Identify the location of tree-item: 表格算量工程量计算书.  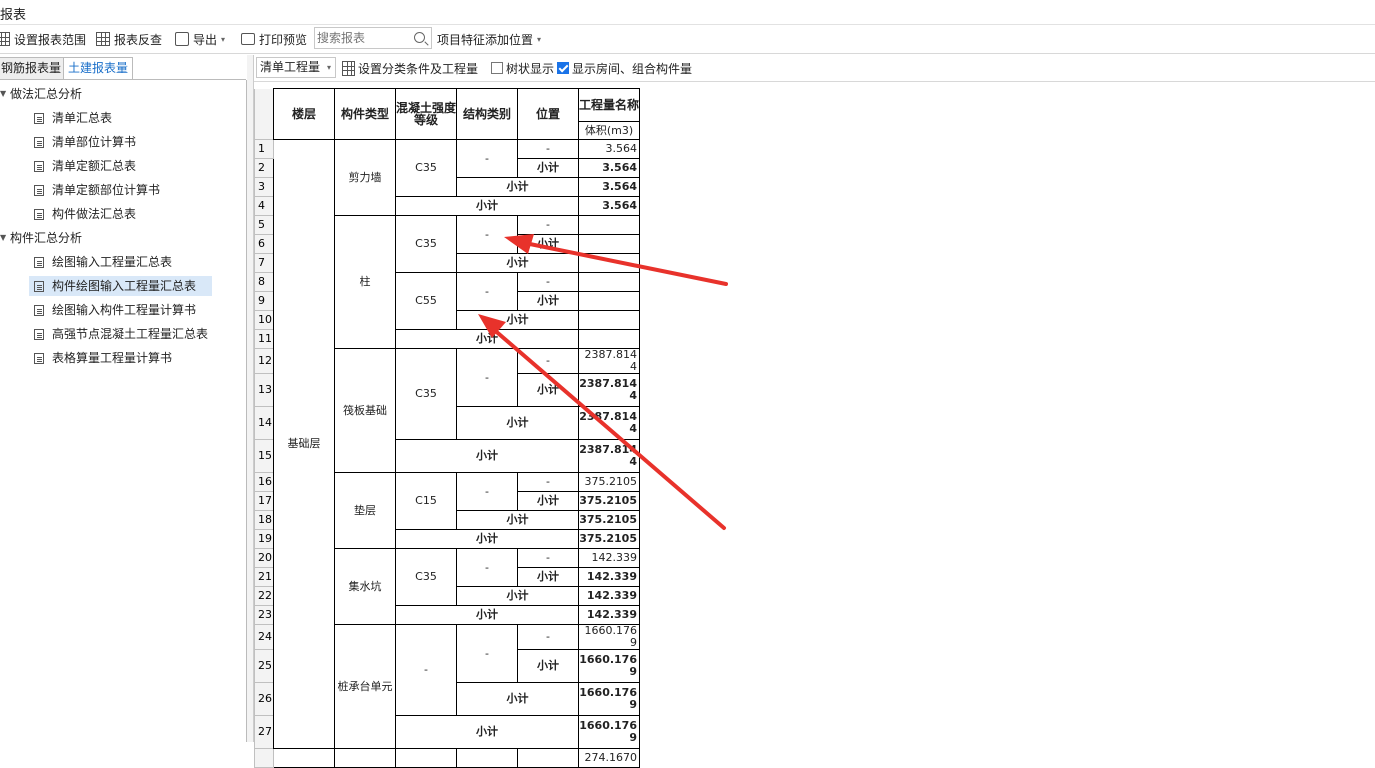
(103, 358).